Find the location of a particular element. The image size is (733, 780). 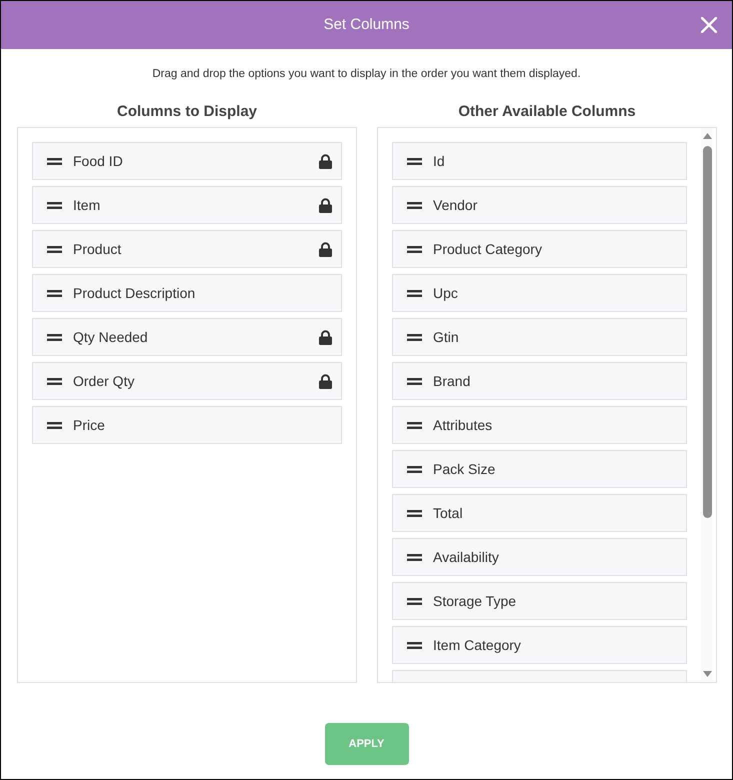

close-icon is located at coordinates (709, 25).